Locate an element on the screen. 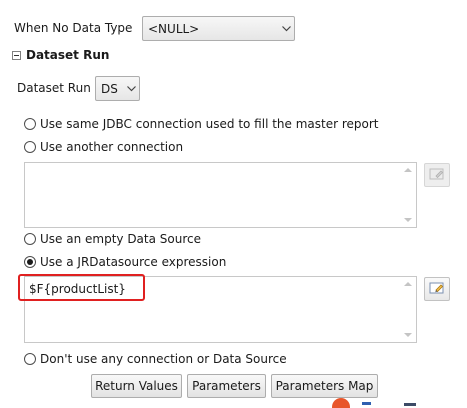 The width and height of the screenshot is (467, 408). radio-label: Don't use any connection or Data Source is located at coordinates (163, 359).